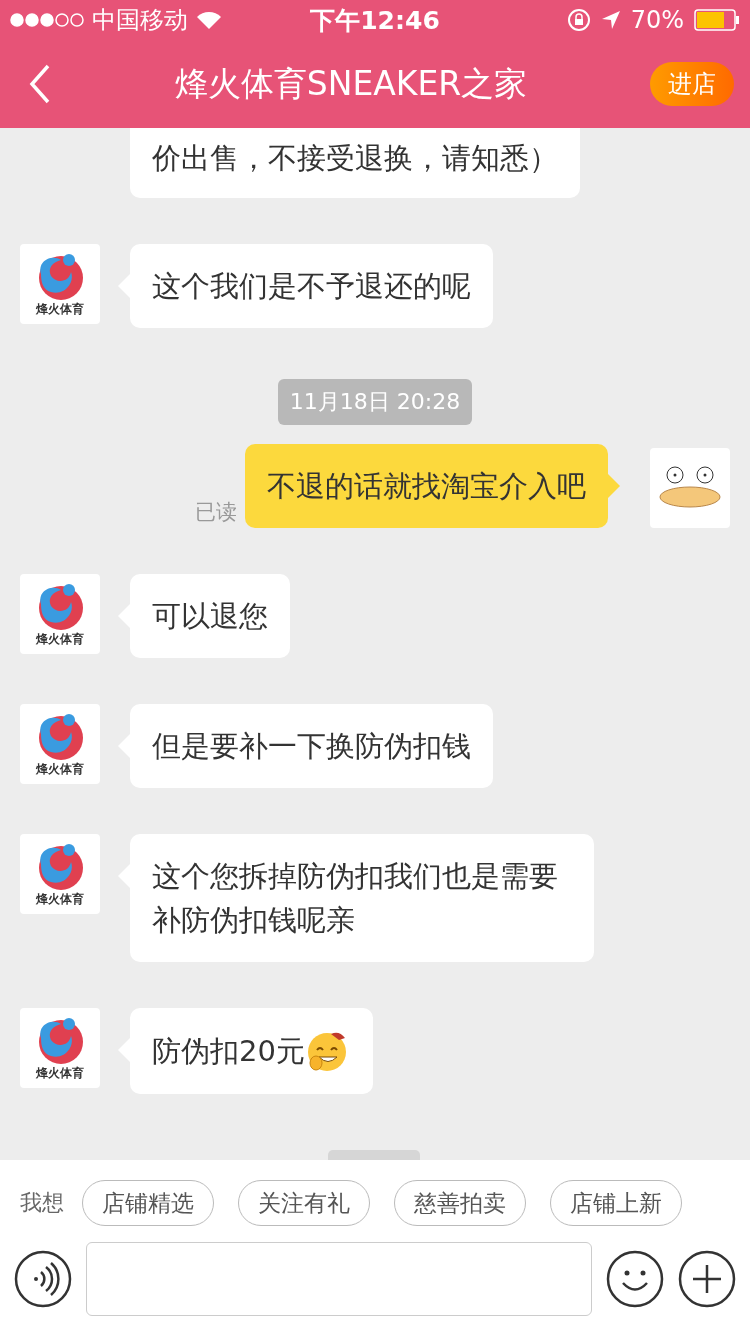 The width and height of the screenshot is (750, 1334). Describe the element at coordinates (351, 83) in the screenshot. I see `chat-title: 烽火体育SNEAKER之家` at that location.